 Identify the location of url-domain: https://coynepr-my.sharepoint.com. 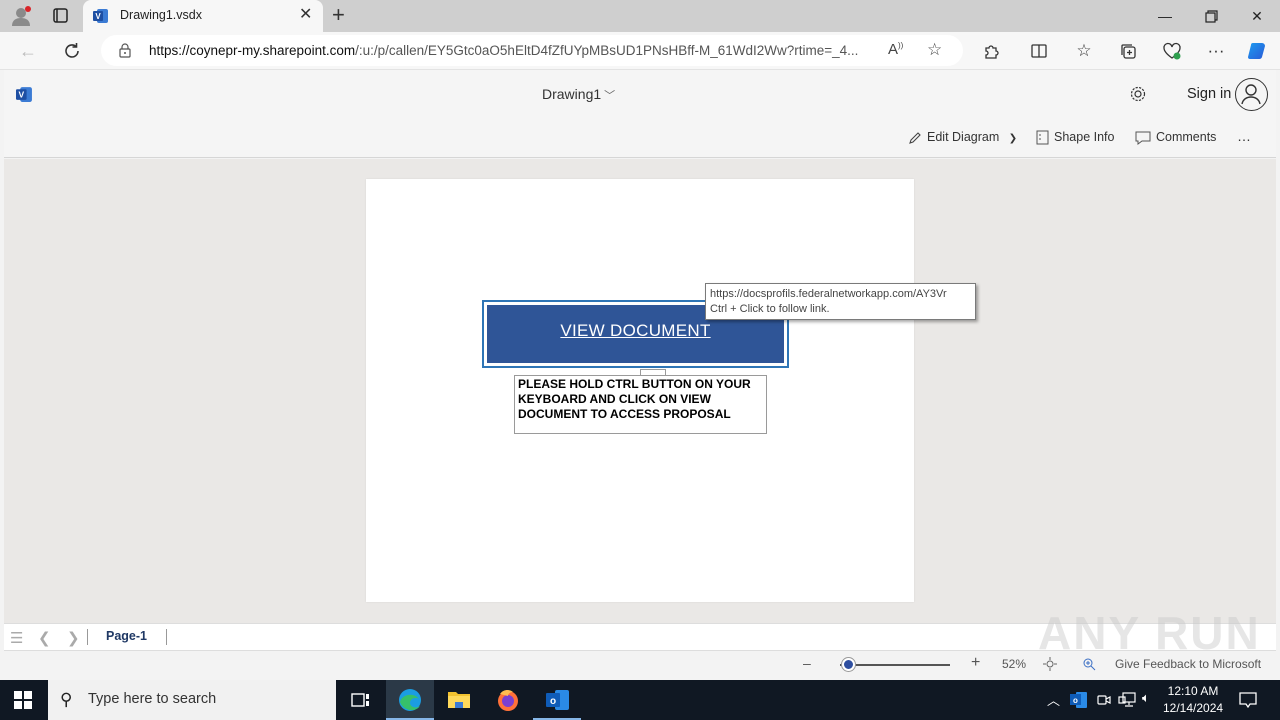
(252, 50).